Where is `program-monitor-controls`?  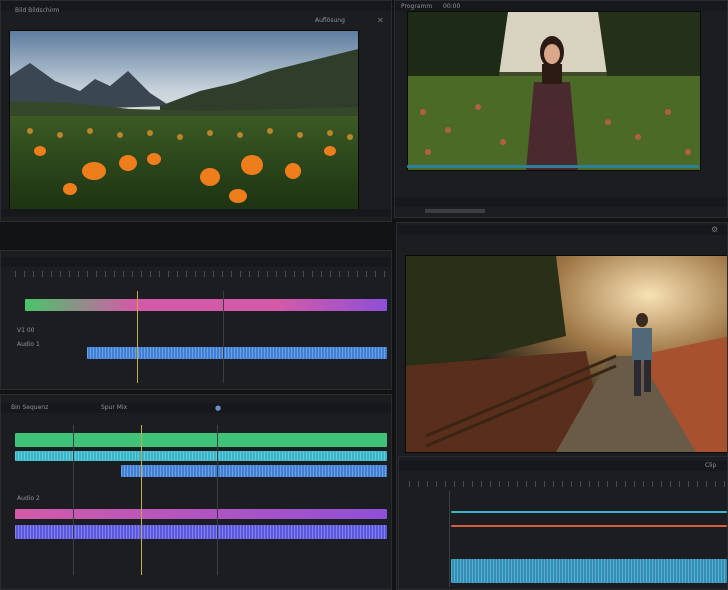
program-monitor-controls is located at coordinates (561, 202).